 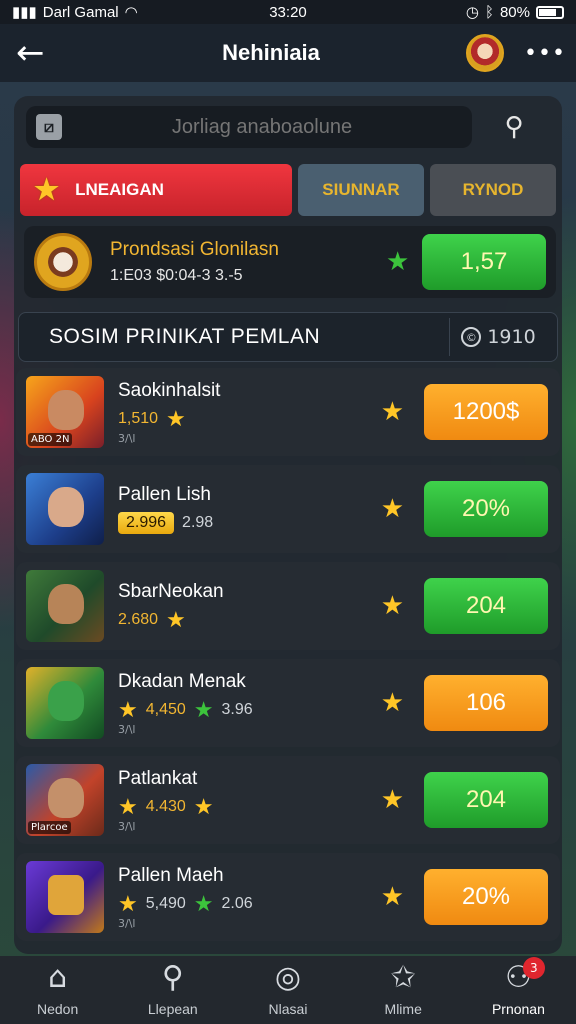 What do you see at coordinates (288, 606) in the screenshot?
I see `list-item: SbarNeokan 2.680 ★ ★ 204` at bounding box center [288, 606].